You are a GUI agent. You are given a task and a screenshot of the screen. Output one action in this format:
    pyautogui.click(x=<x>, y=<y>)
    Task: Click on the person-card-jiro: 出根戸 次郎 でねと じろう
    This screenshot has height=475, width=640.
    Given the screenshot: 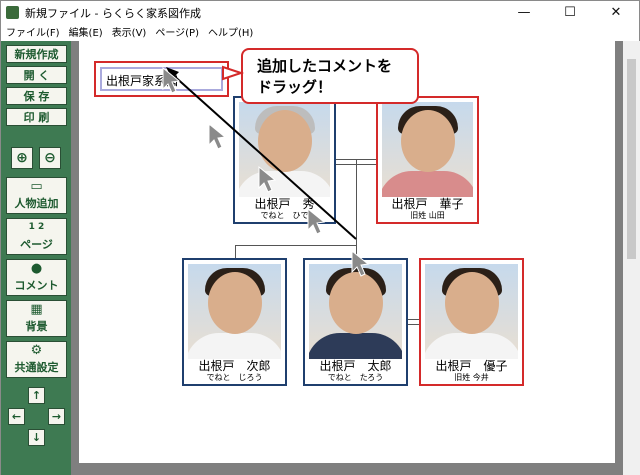 What is the action you would take?
    pyautogui.click(x=234, y=322)
    